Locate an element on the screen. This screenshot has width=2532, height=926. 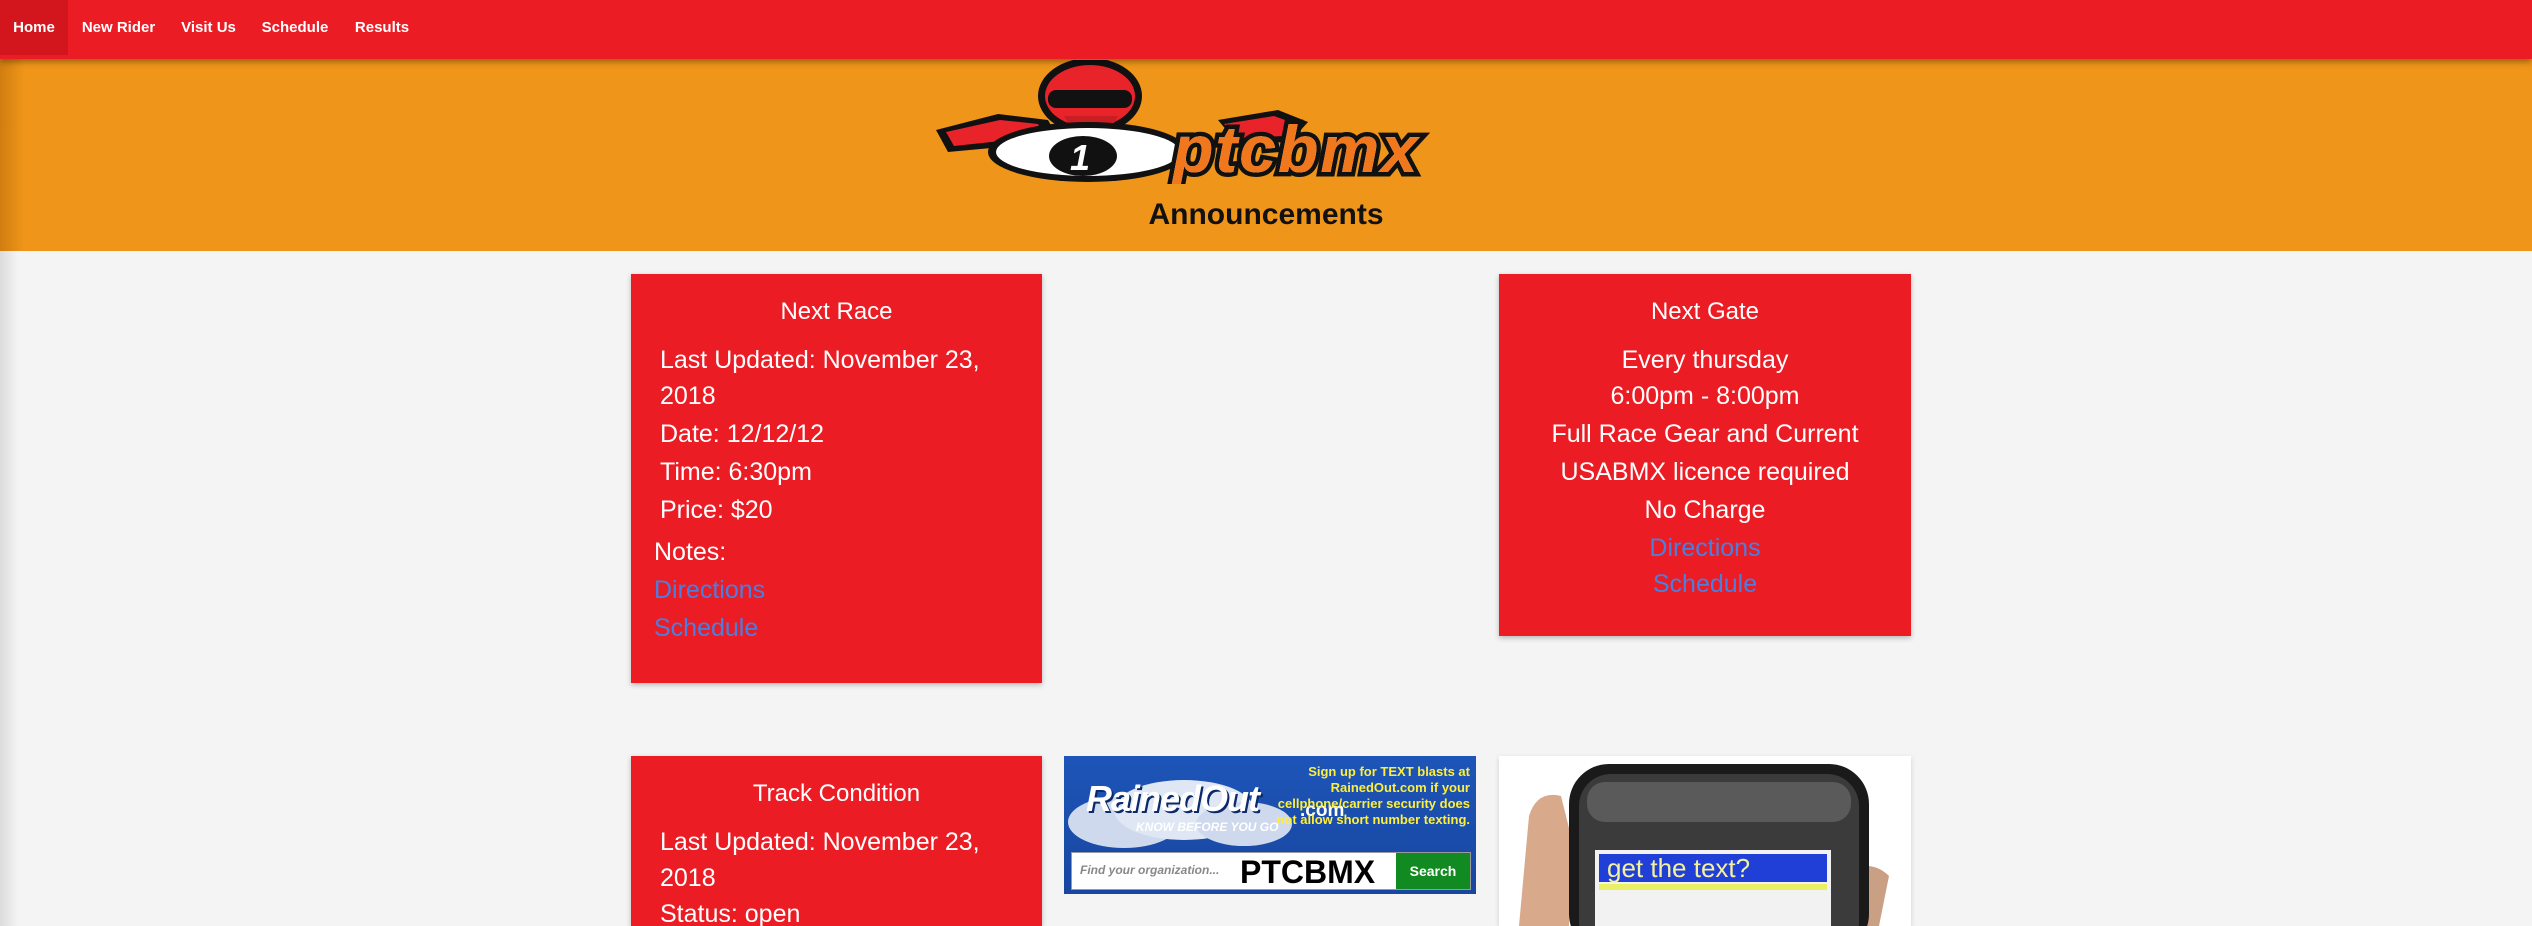
next-gate-directions-link: Directions is located at coordinates (1705, 548).